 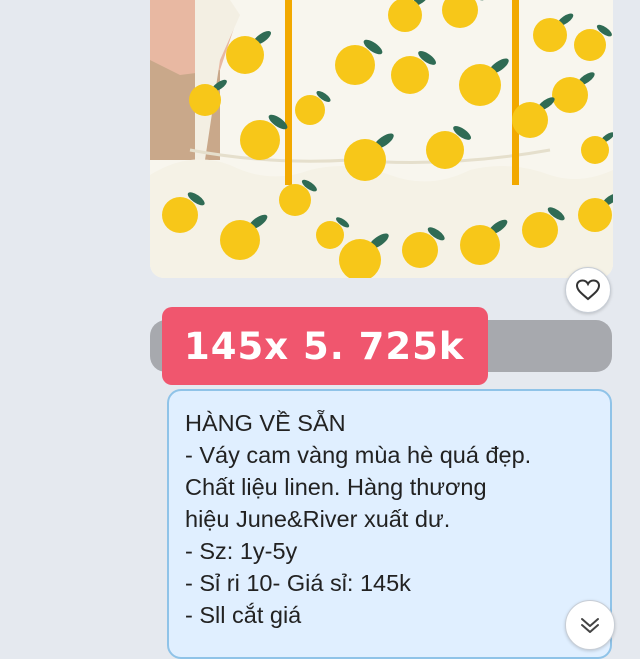 I want to click on message-line: - Sz: 1y-5y, so click(x=241, y=551).